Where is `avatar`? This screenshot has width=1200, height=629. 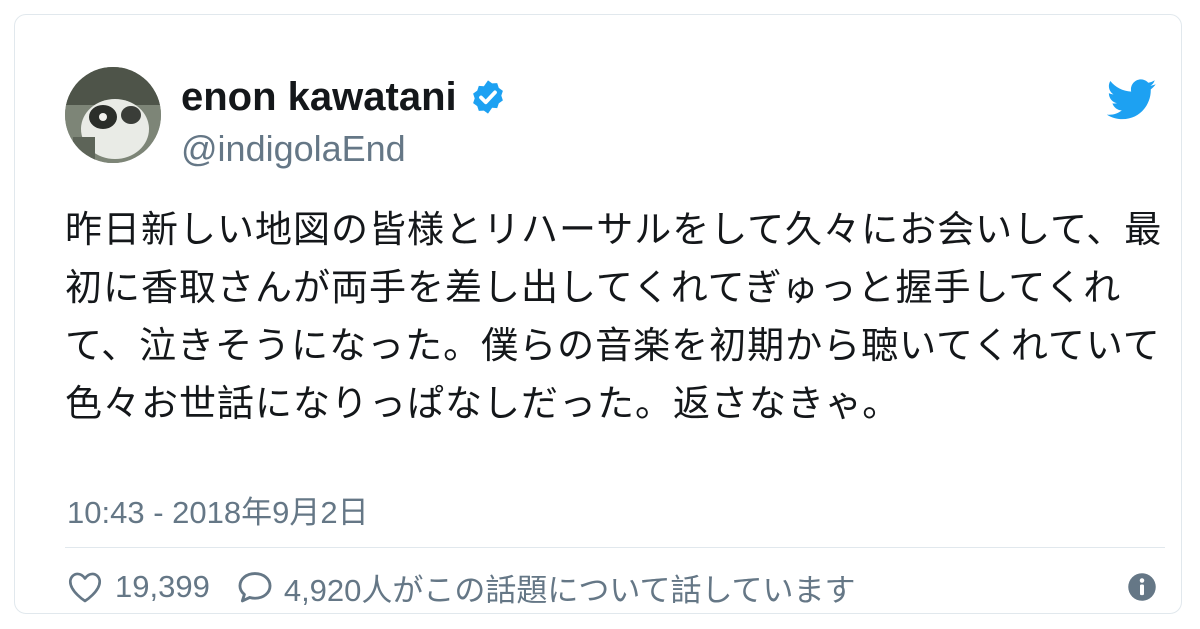 avatar is located at coordinates (113, 115).